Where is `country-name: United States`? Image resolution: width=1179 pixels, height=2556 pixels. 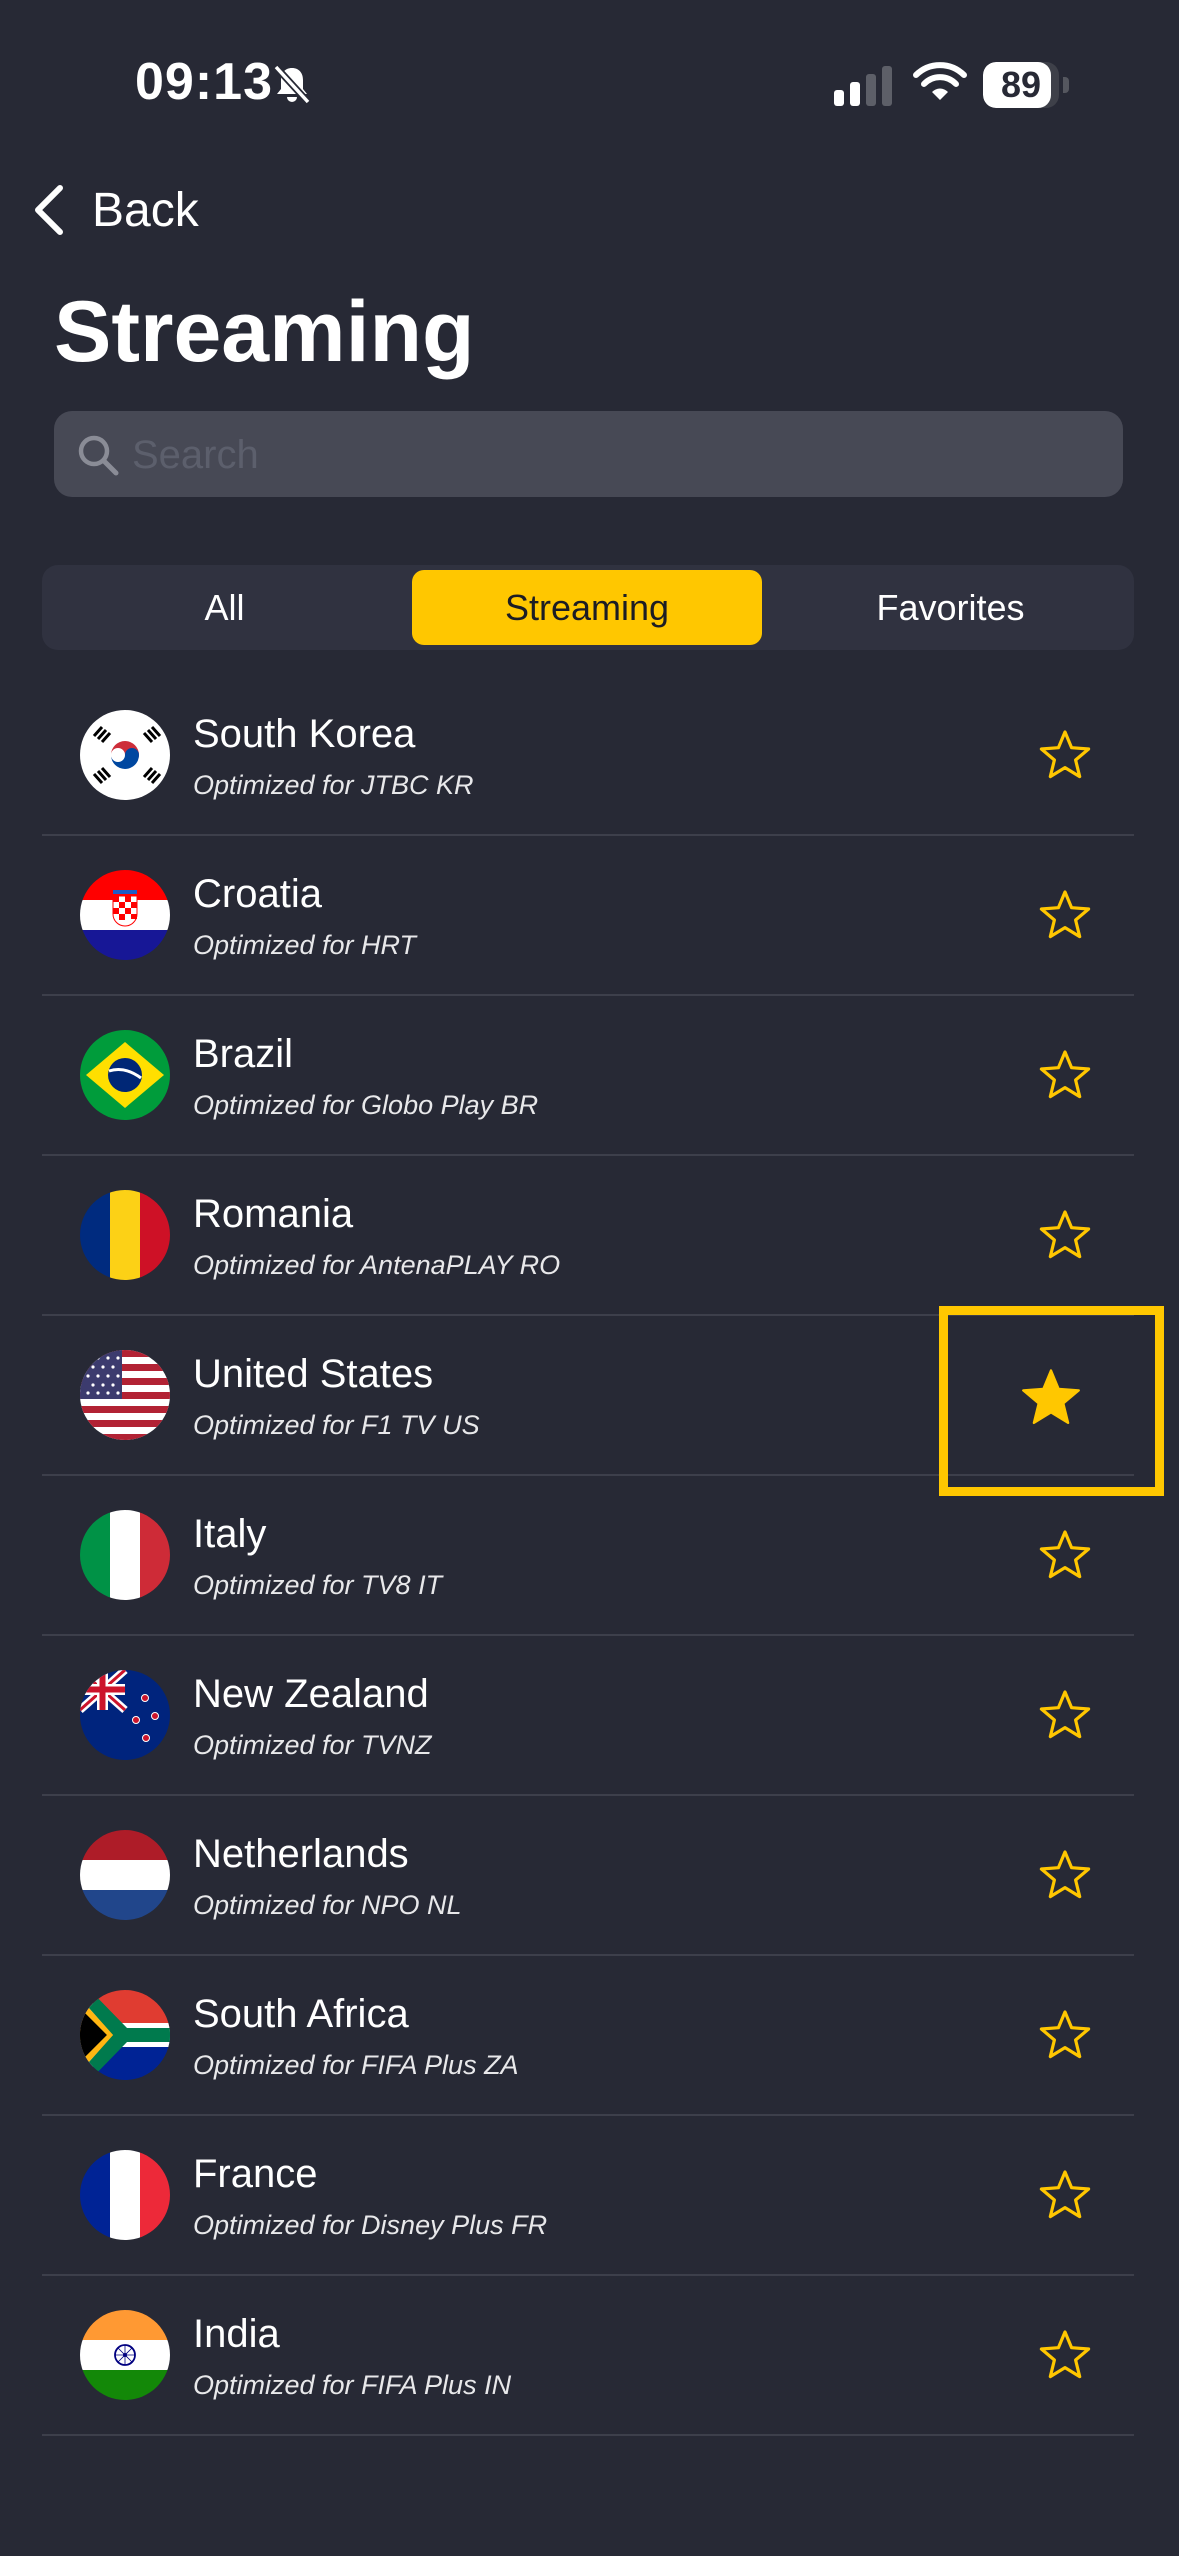
country-name: United States is located at coordinates (313, 1374).